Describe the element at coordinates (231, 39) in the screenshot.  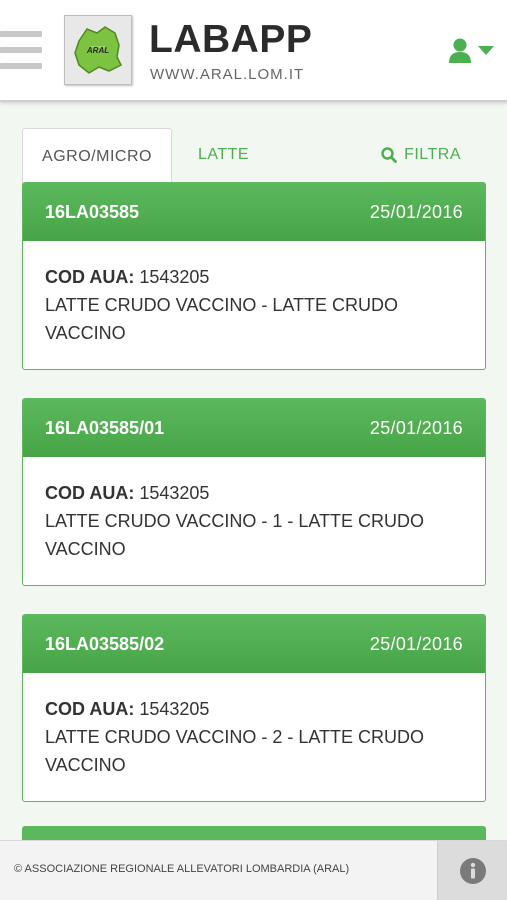
I see `app-title: LABAPP` at that location.